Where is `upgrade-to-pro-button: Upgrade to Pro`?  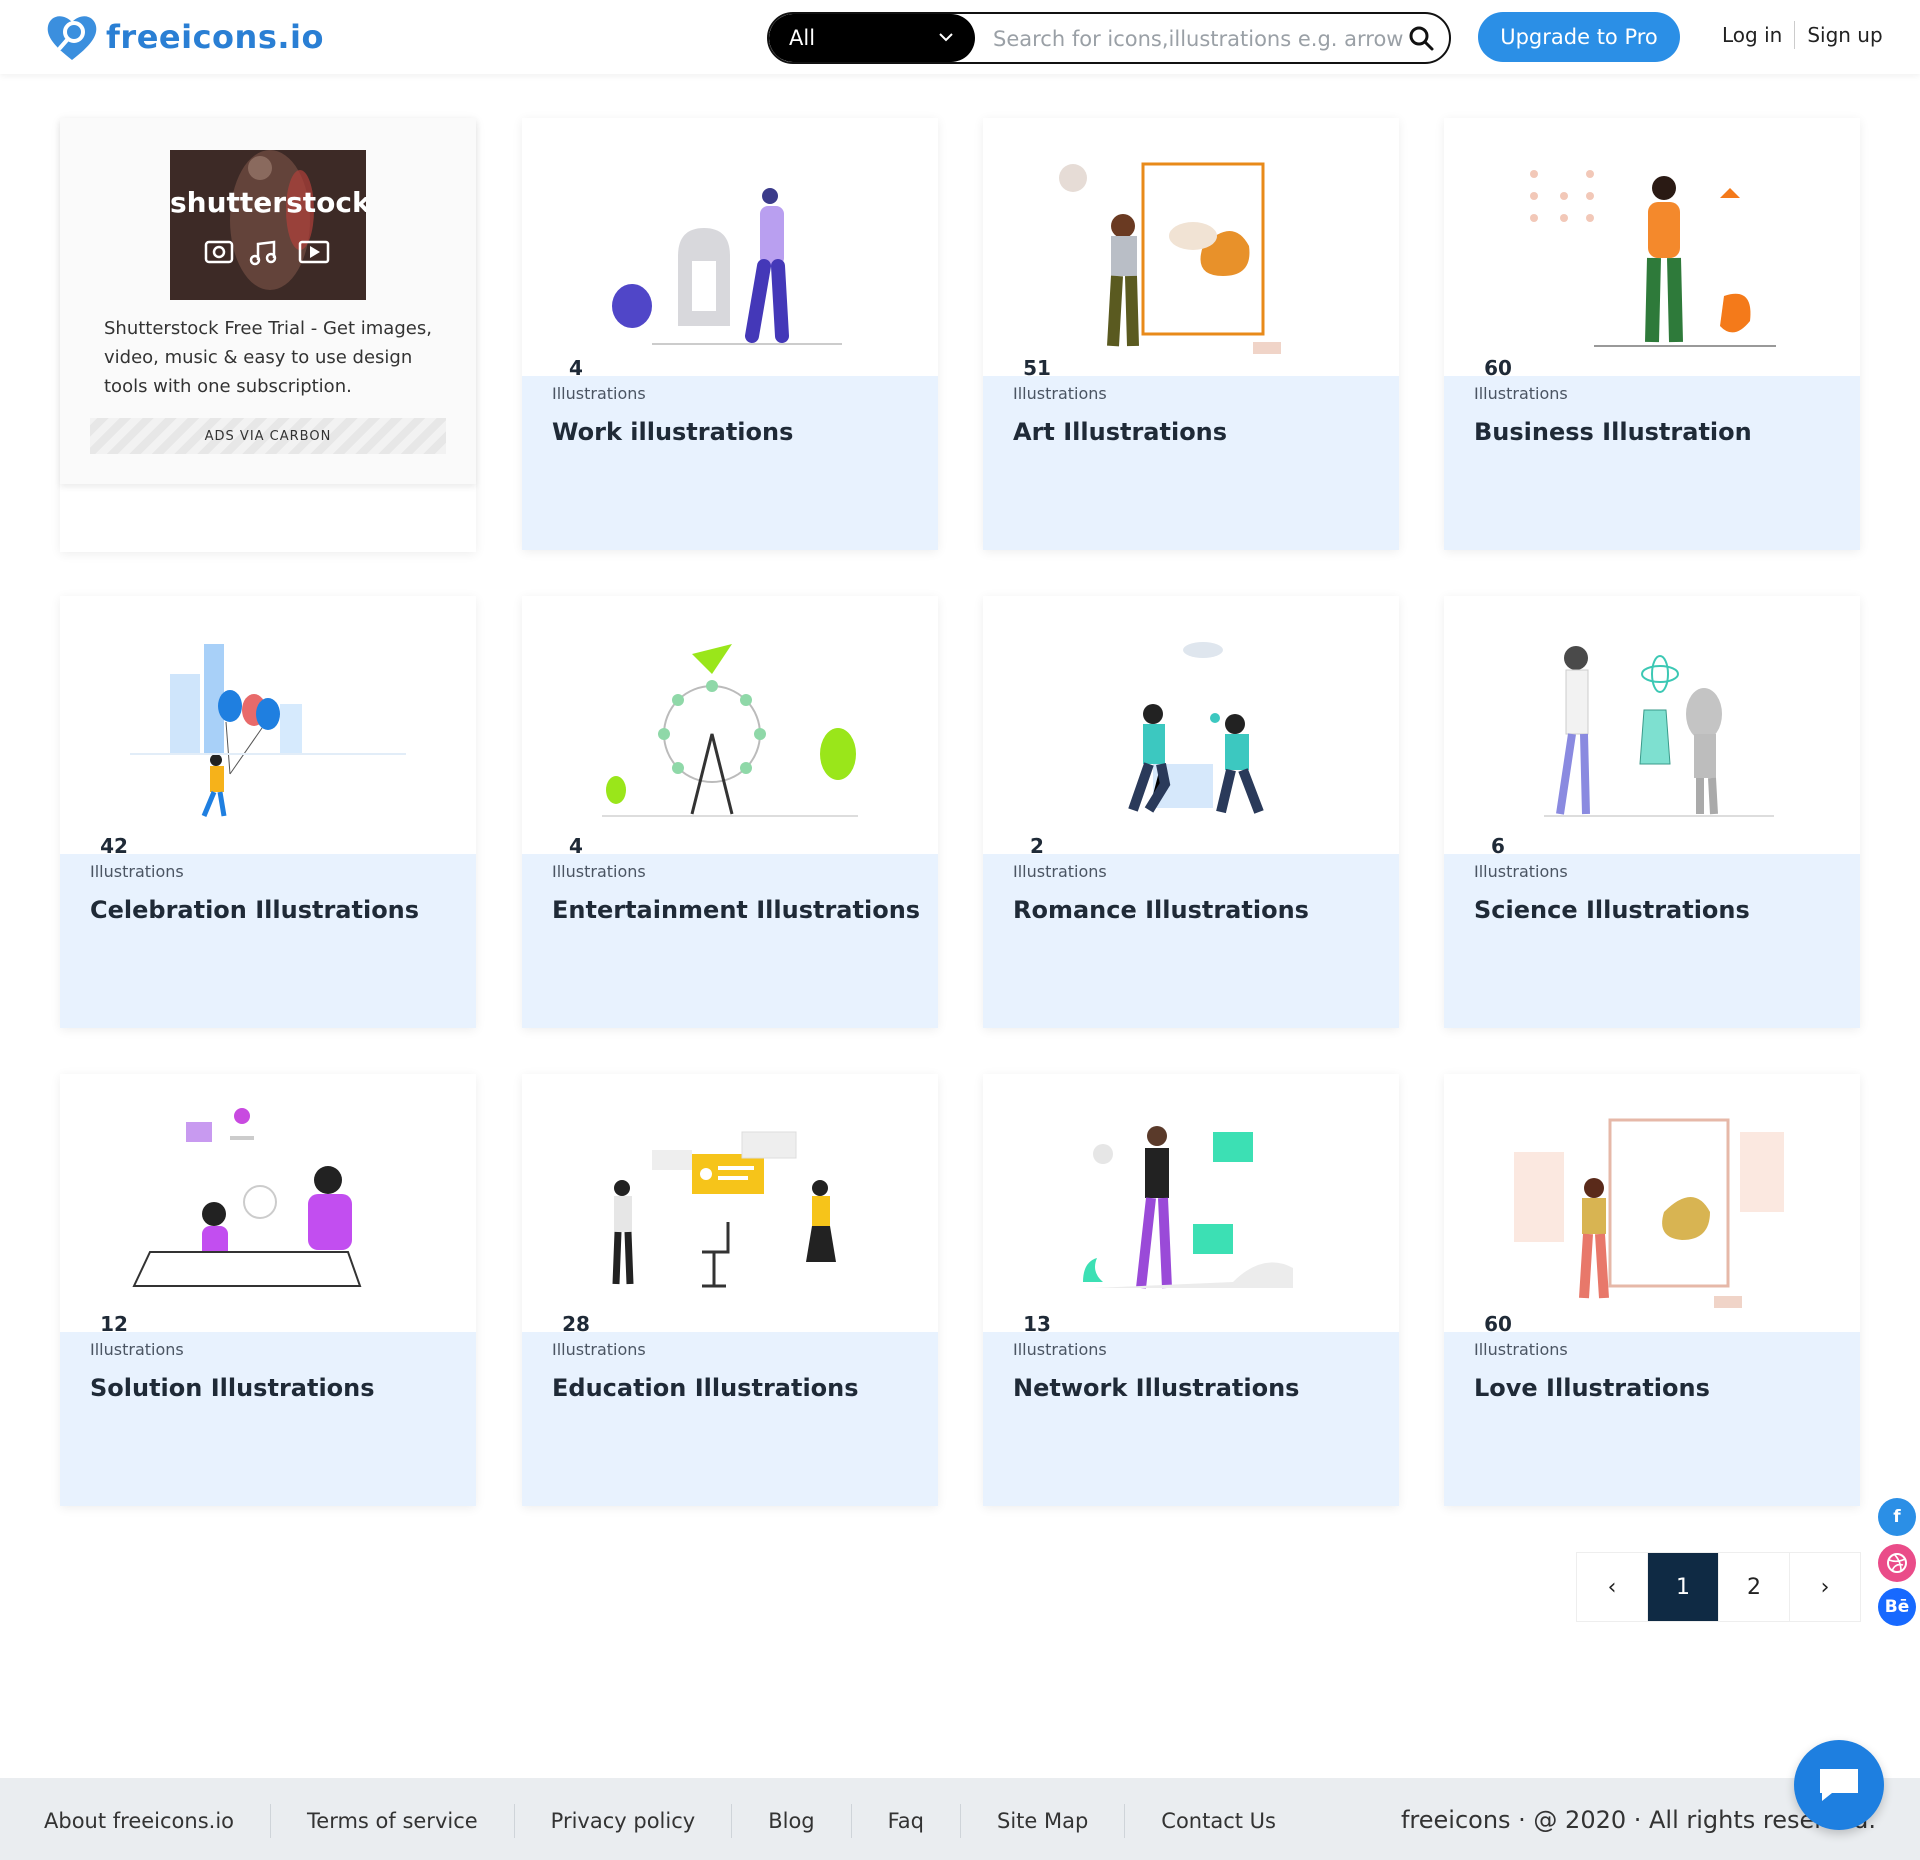
upgrade-to-pro-button: Upgrade to Pro is located at coordinates (1579, 37).